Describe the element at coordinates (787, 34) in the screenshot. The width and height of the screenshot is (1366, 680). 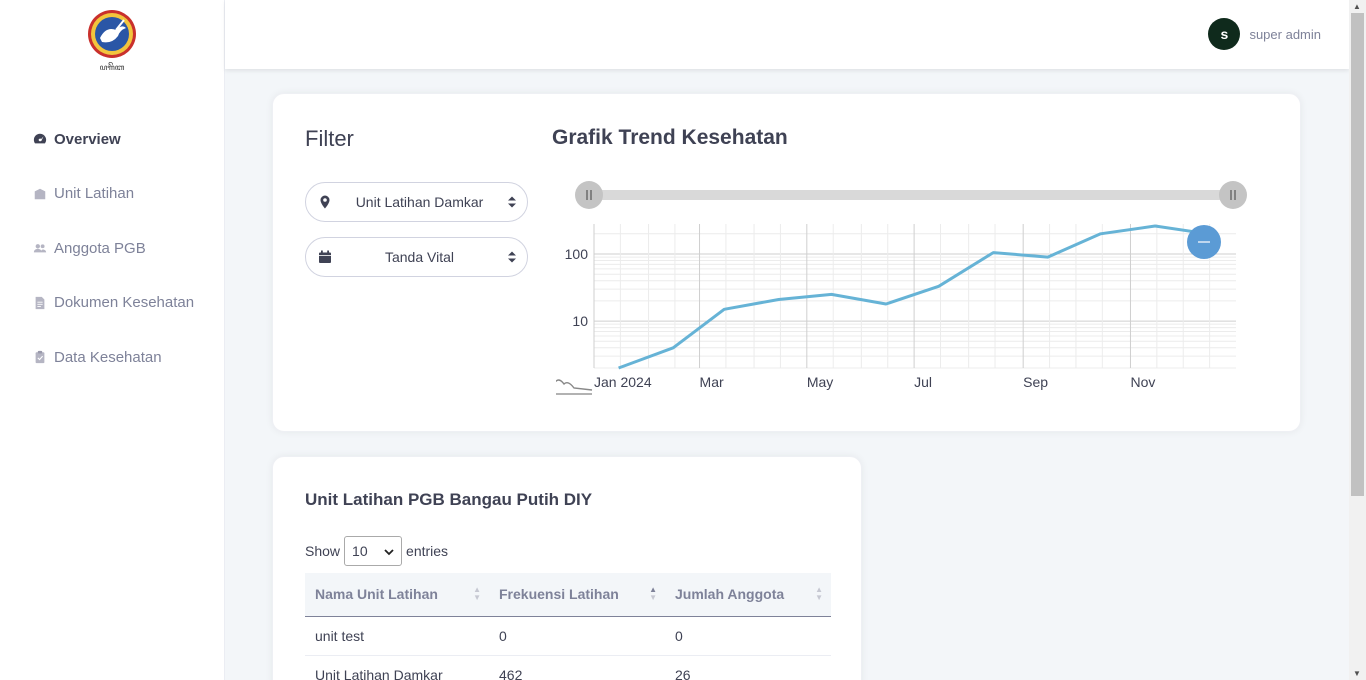
I see `top-bar: s super admin` at that location.